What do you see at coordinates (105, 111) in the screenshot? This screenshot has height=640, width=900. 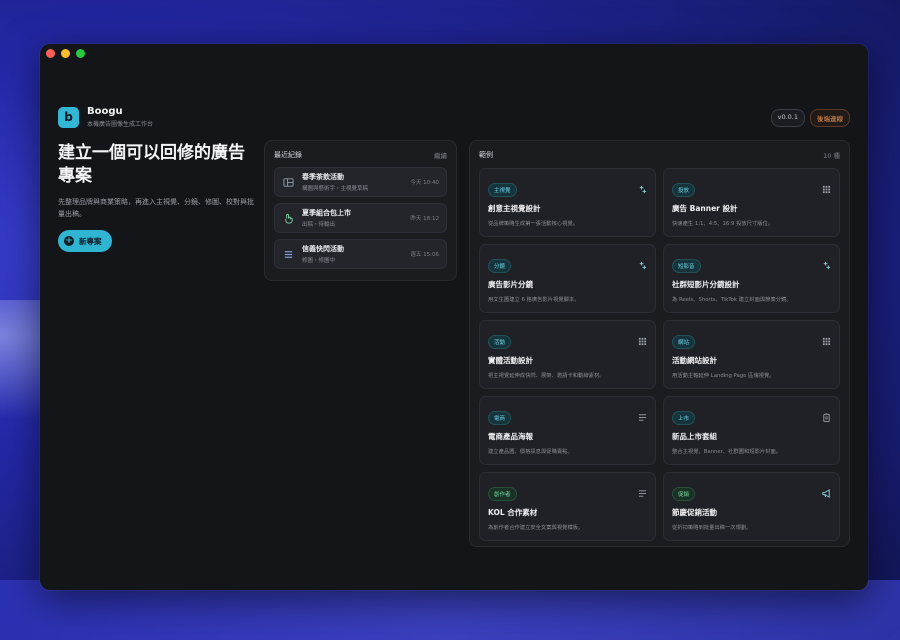 I see `app-name: Boogu` at bounding box center [105, 111].